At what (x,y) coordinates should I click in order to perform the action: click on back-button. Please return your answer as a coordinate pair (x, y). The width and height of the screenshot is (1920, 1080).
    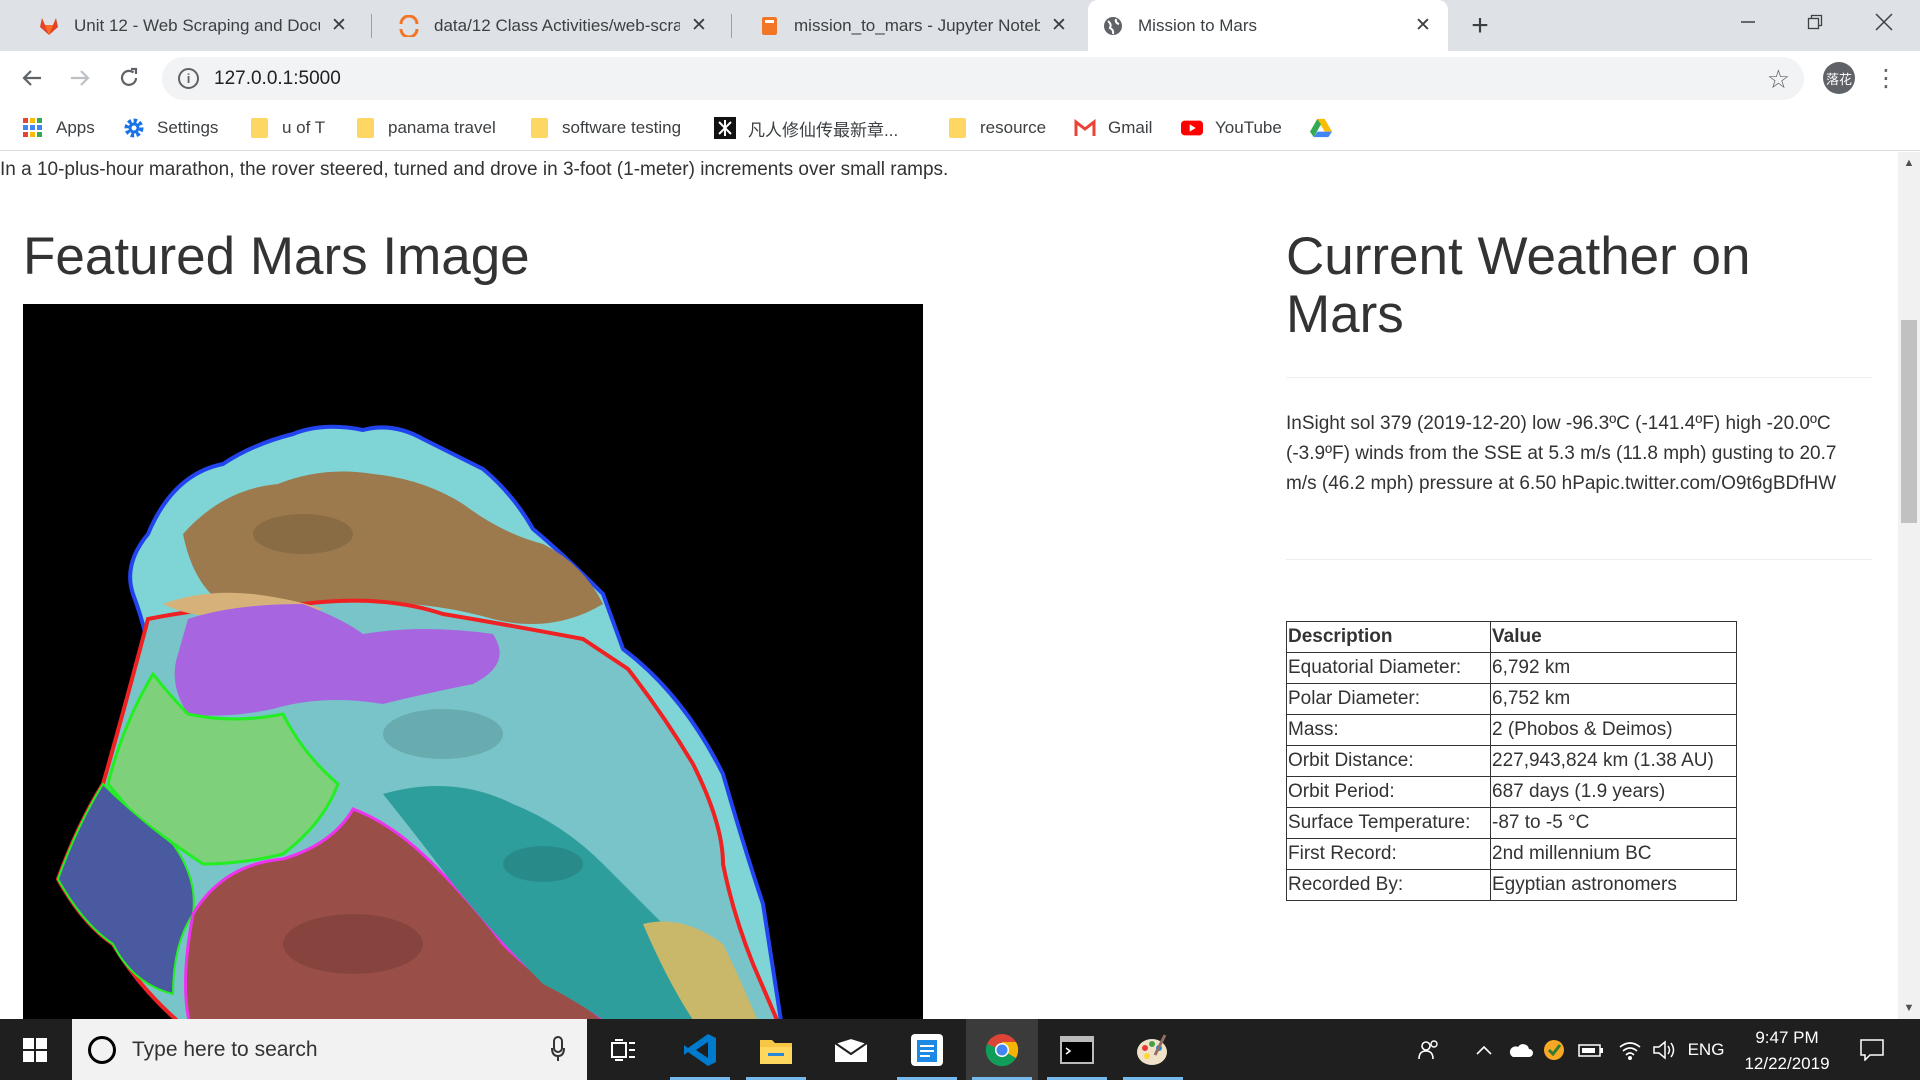
    Looking at the image, I should click on (32, 78).